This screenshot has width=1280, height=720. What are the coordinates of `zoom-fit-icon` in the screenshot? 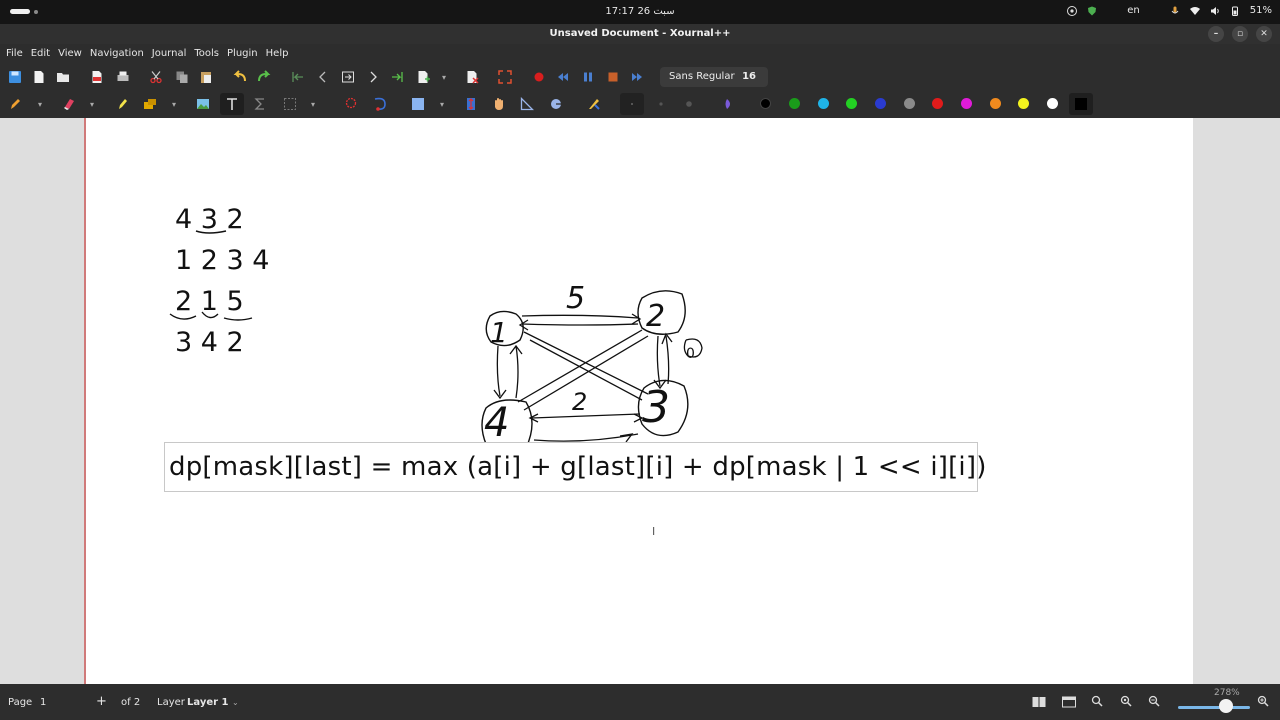 It's located at (1097, 701).